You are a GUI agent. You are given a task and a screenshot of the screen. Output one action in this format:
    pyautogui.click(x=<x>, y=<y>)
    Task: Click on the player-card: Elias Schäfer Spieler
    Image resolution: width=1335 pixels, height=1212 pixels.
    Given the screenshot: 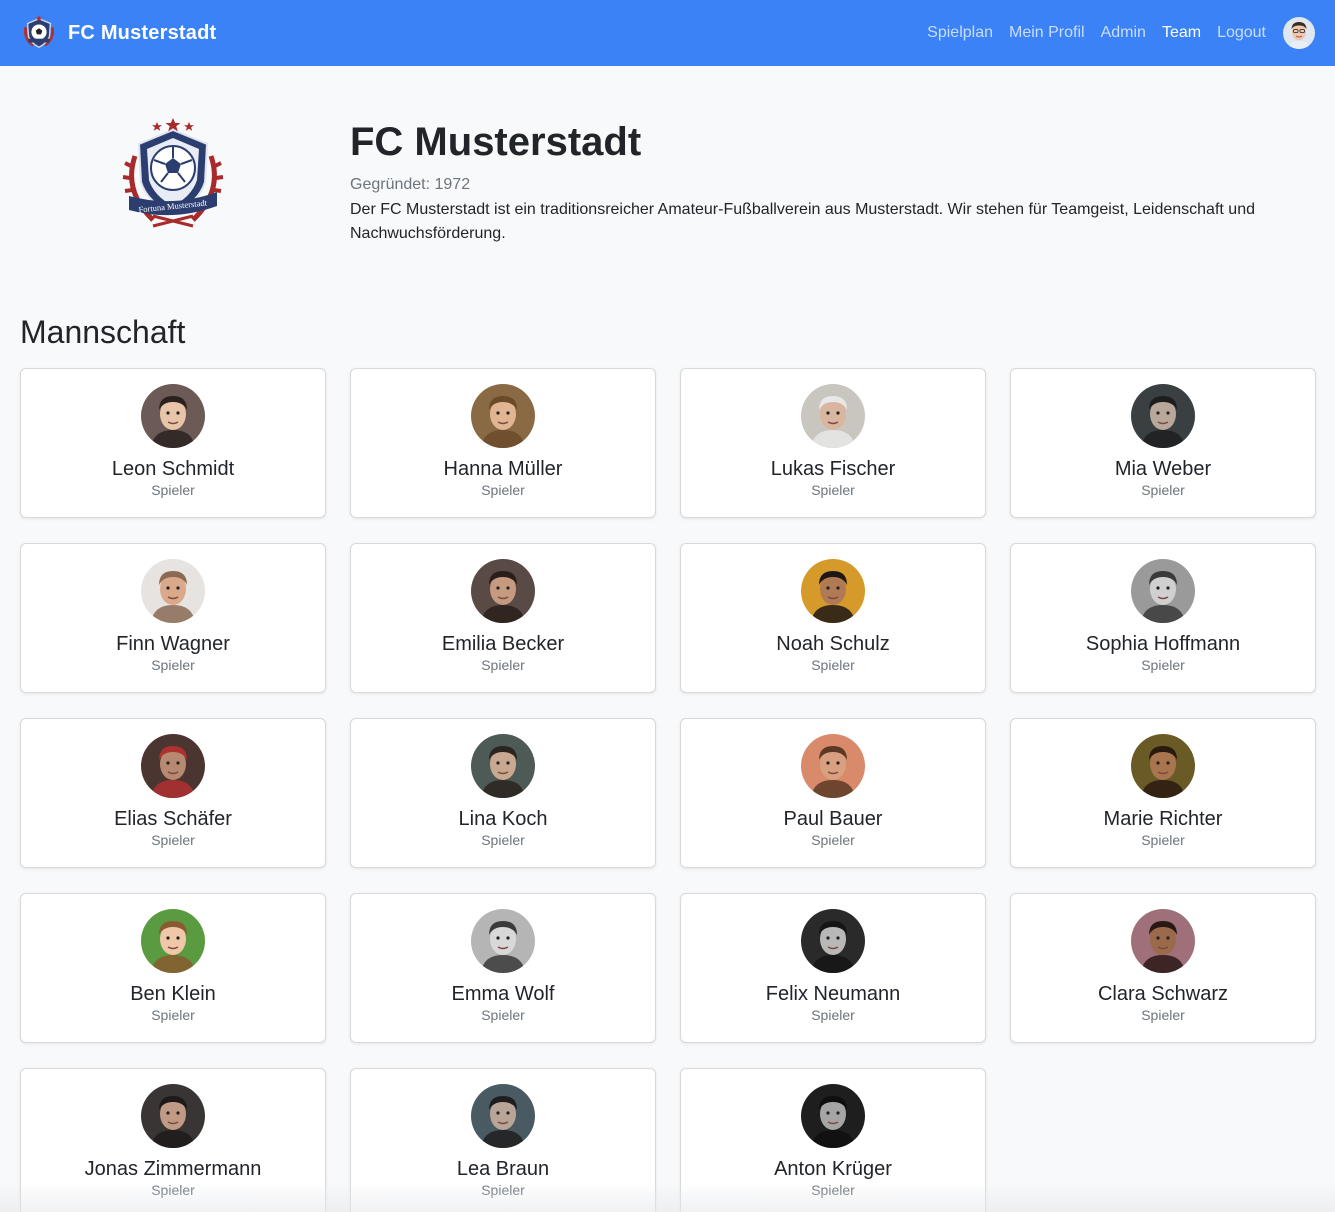 What is the action you would take?
    pyautogui.click(x=173, y=793)
    